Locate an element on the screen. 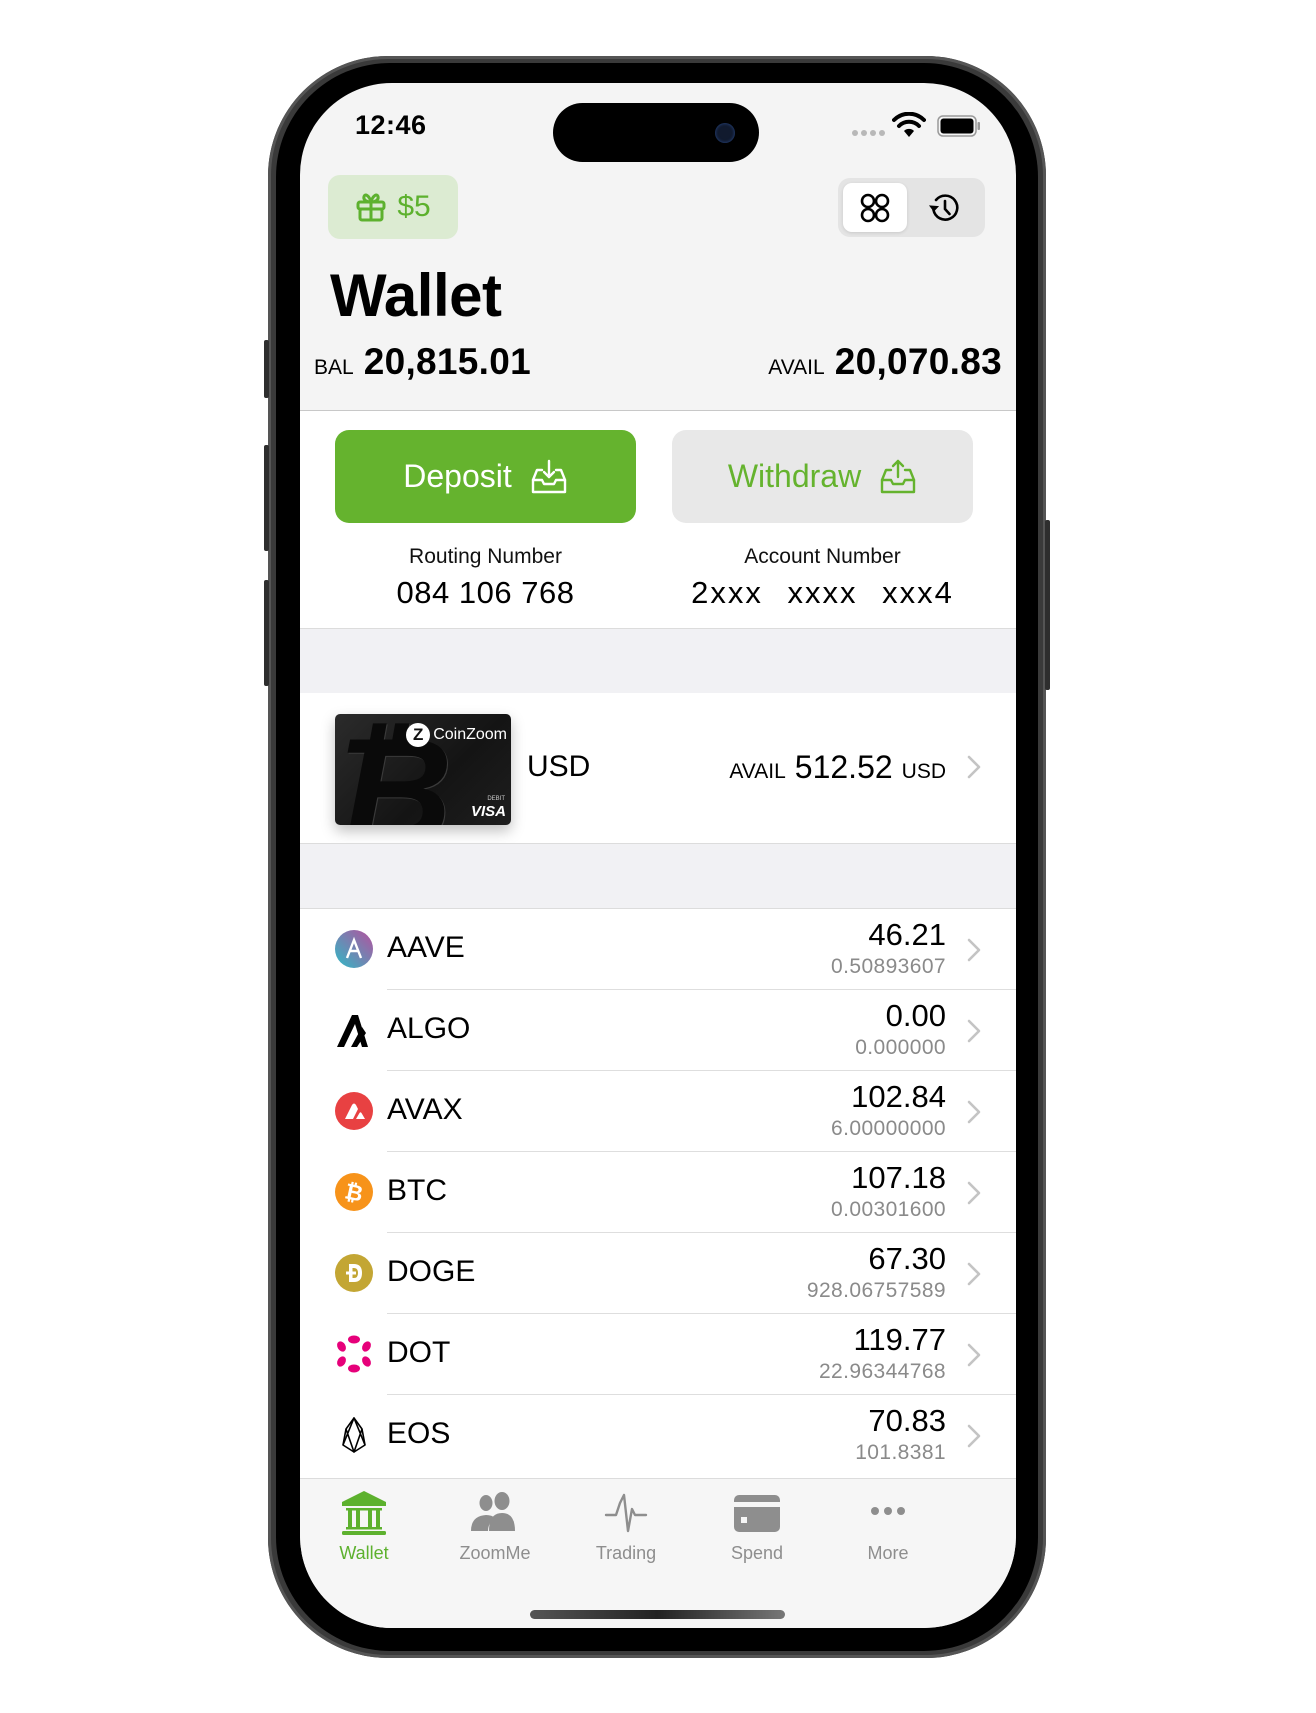 This screenshot has height=1713, width=1316. asset-row-doge: DOGE 67.30 928.06757589 is located at coordinates (658, 1273).